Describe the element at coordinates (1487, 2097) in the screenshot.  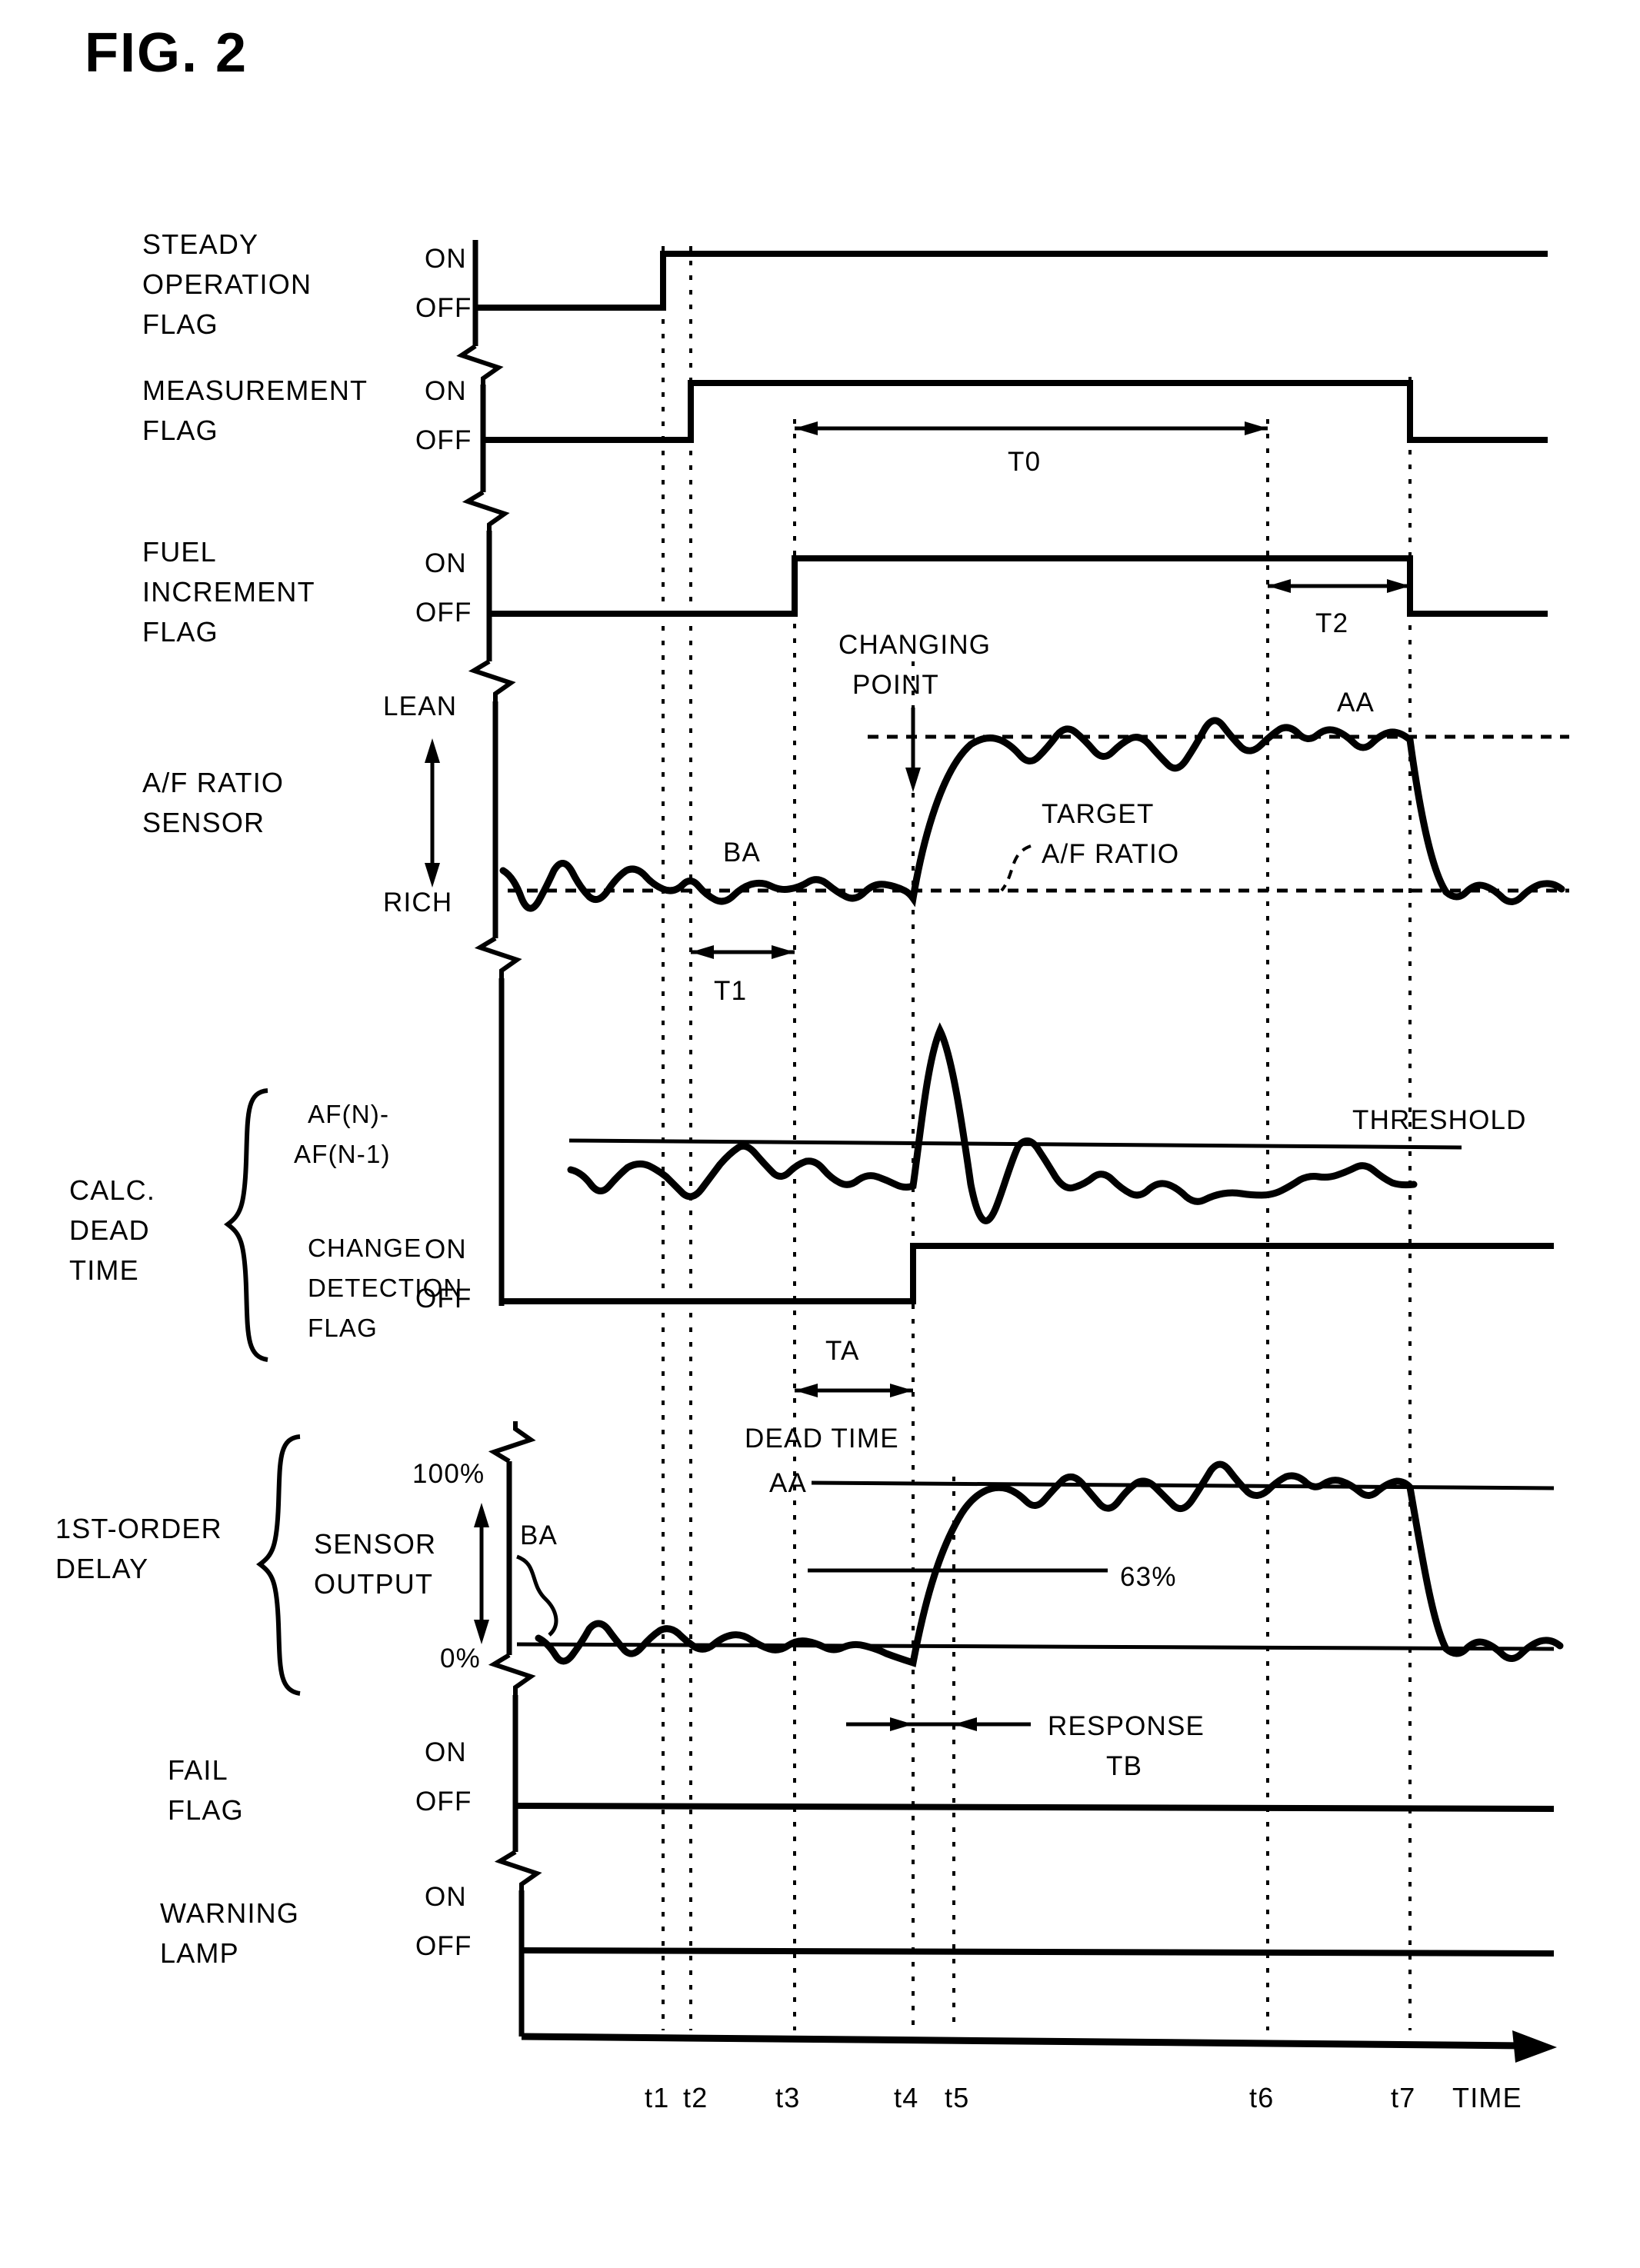
I see `axis-label-time: TIME` at that location.